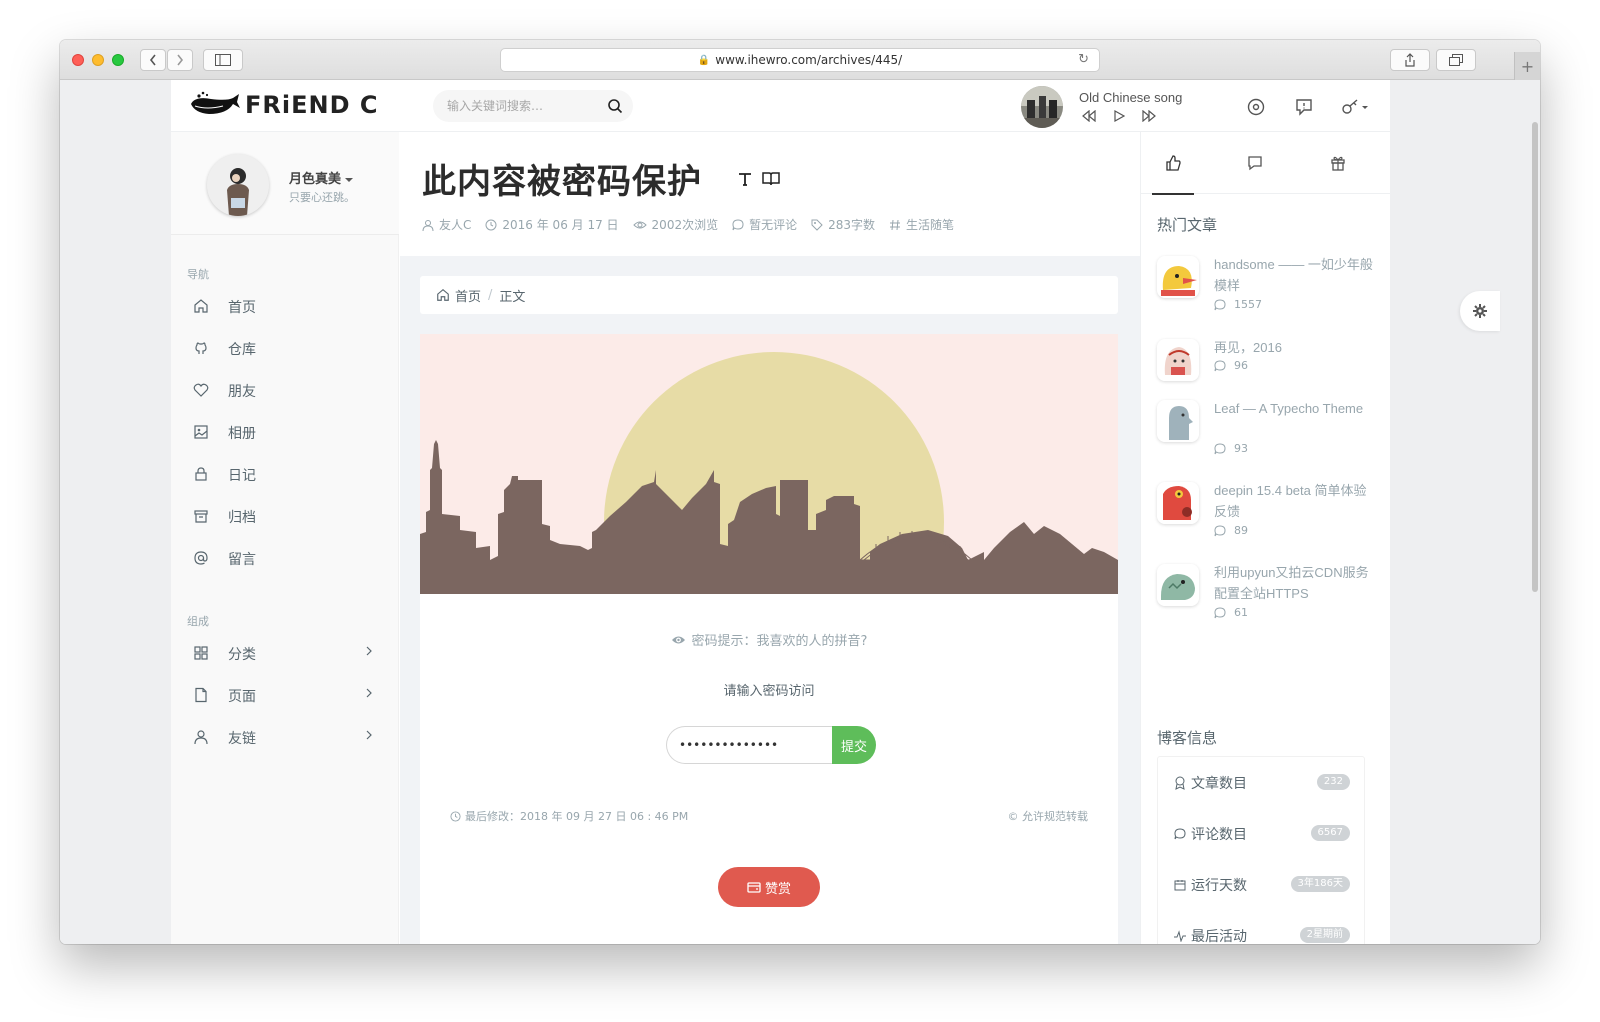  Describe the element at coordinates (285, 695) in the screenshot. I see `sidebar-item-pages: 页面` at that location.